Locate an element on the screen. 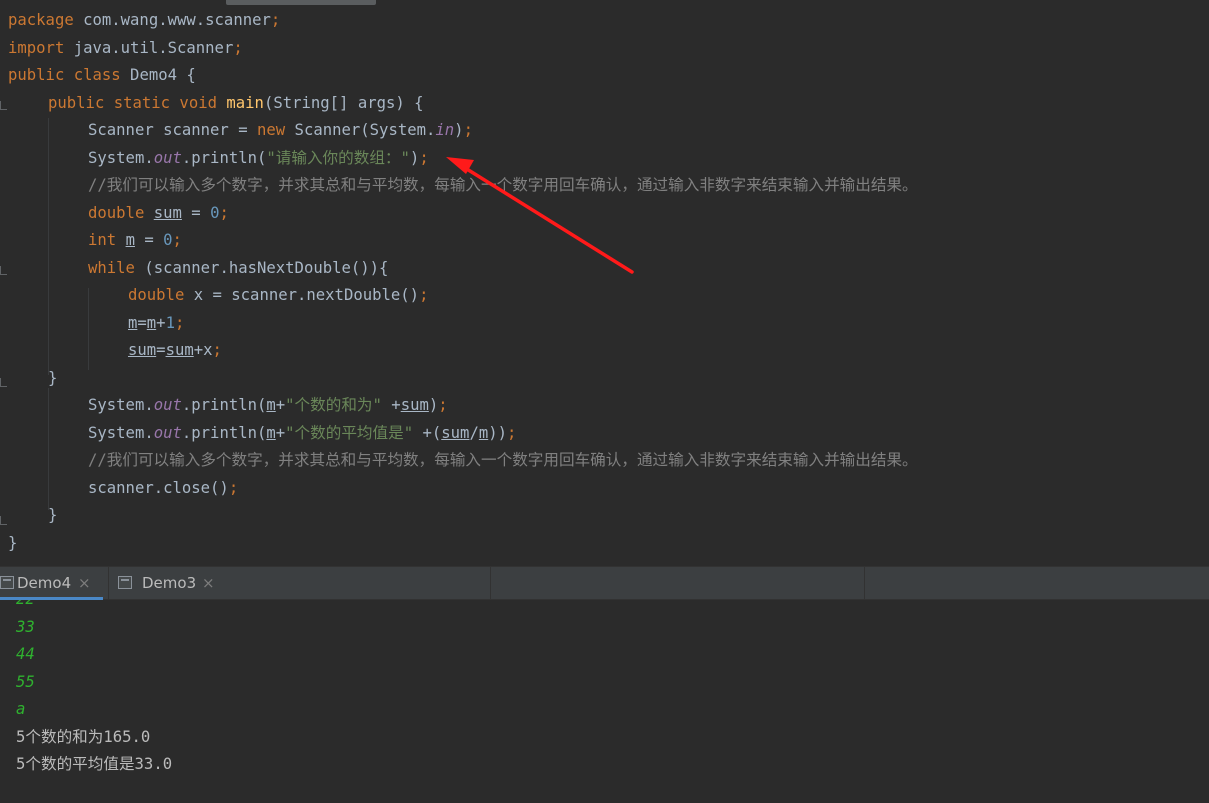  console-input-line: 55 is located at coordinates (25, 681).